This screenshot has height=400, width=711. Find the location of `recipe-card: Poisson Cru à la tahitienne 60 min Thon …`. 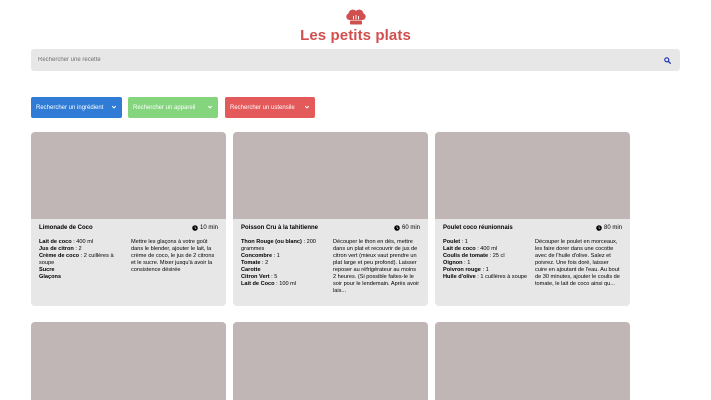

recipe-card: Poisson Cru à la tahitienne 60 min Thon … is located at coordinates (330, 219).